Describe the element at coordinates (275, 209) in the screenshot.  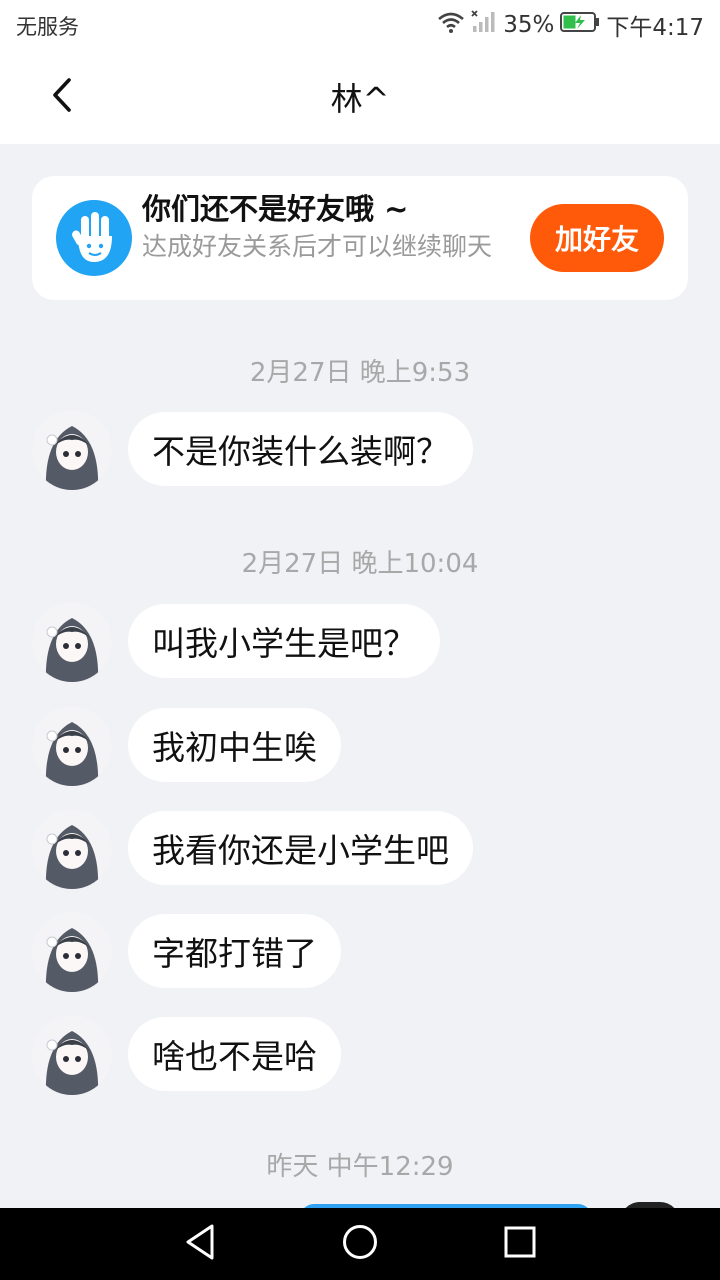
I see `notice-title: 你们还不是好友哦 ~` at that location.